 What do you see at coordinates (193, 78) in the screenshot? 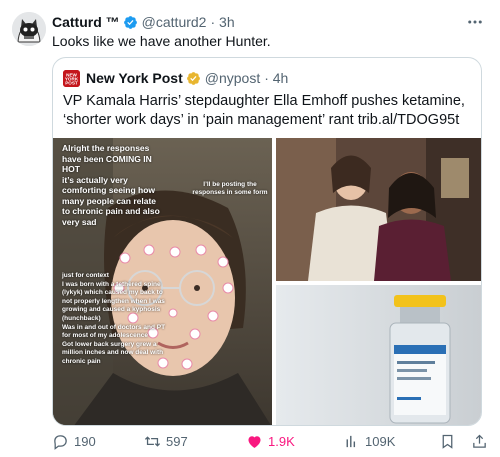
I see `gold-verified-badge-icon` at bounding box center [193, 78].